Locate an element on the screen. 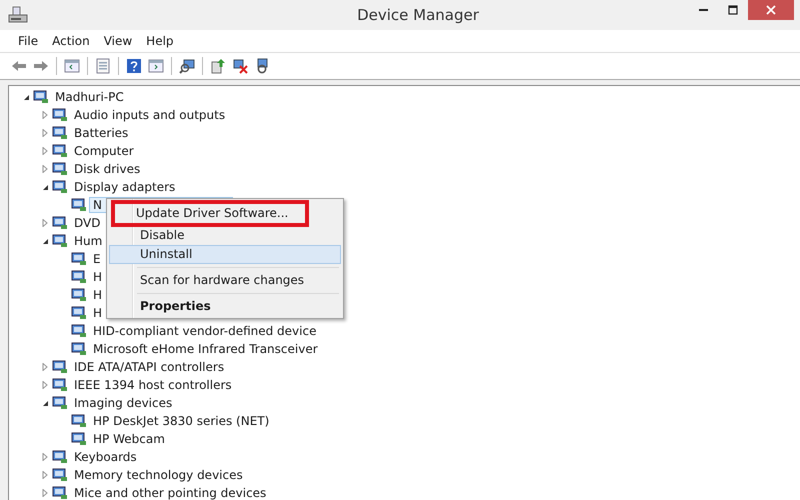 This screenshot has width=800, height=500. tree-item: Audio inputs and outputs is located at coordinates (150, 115).